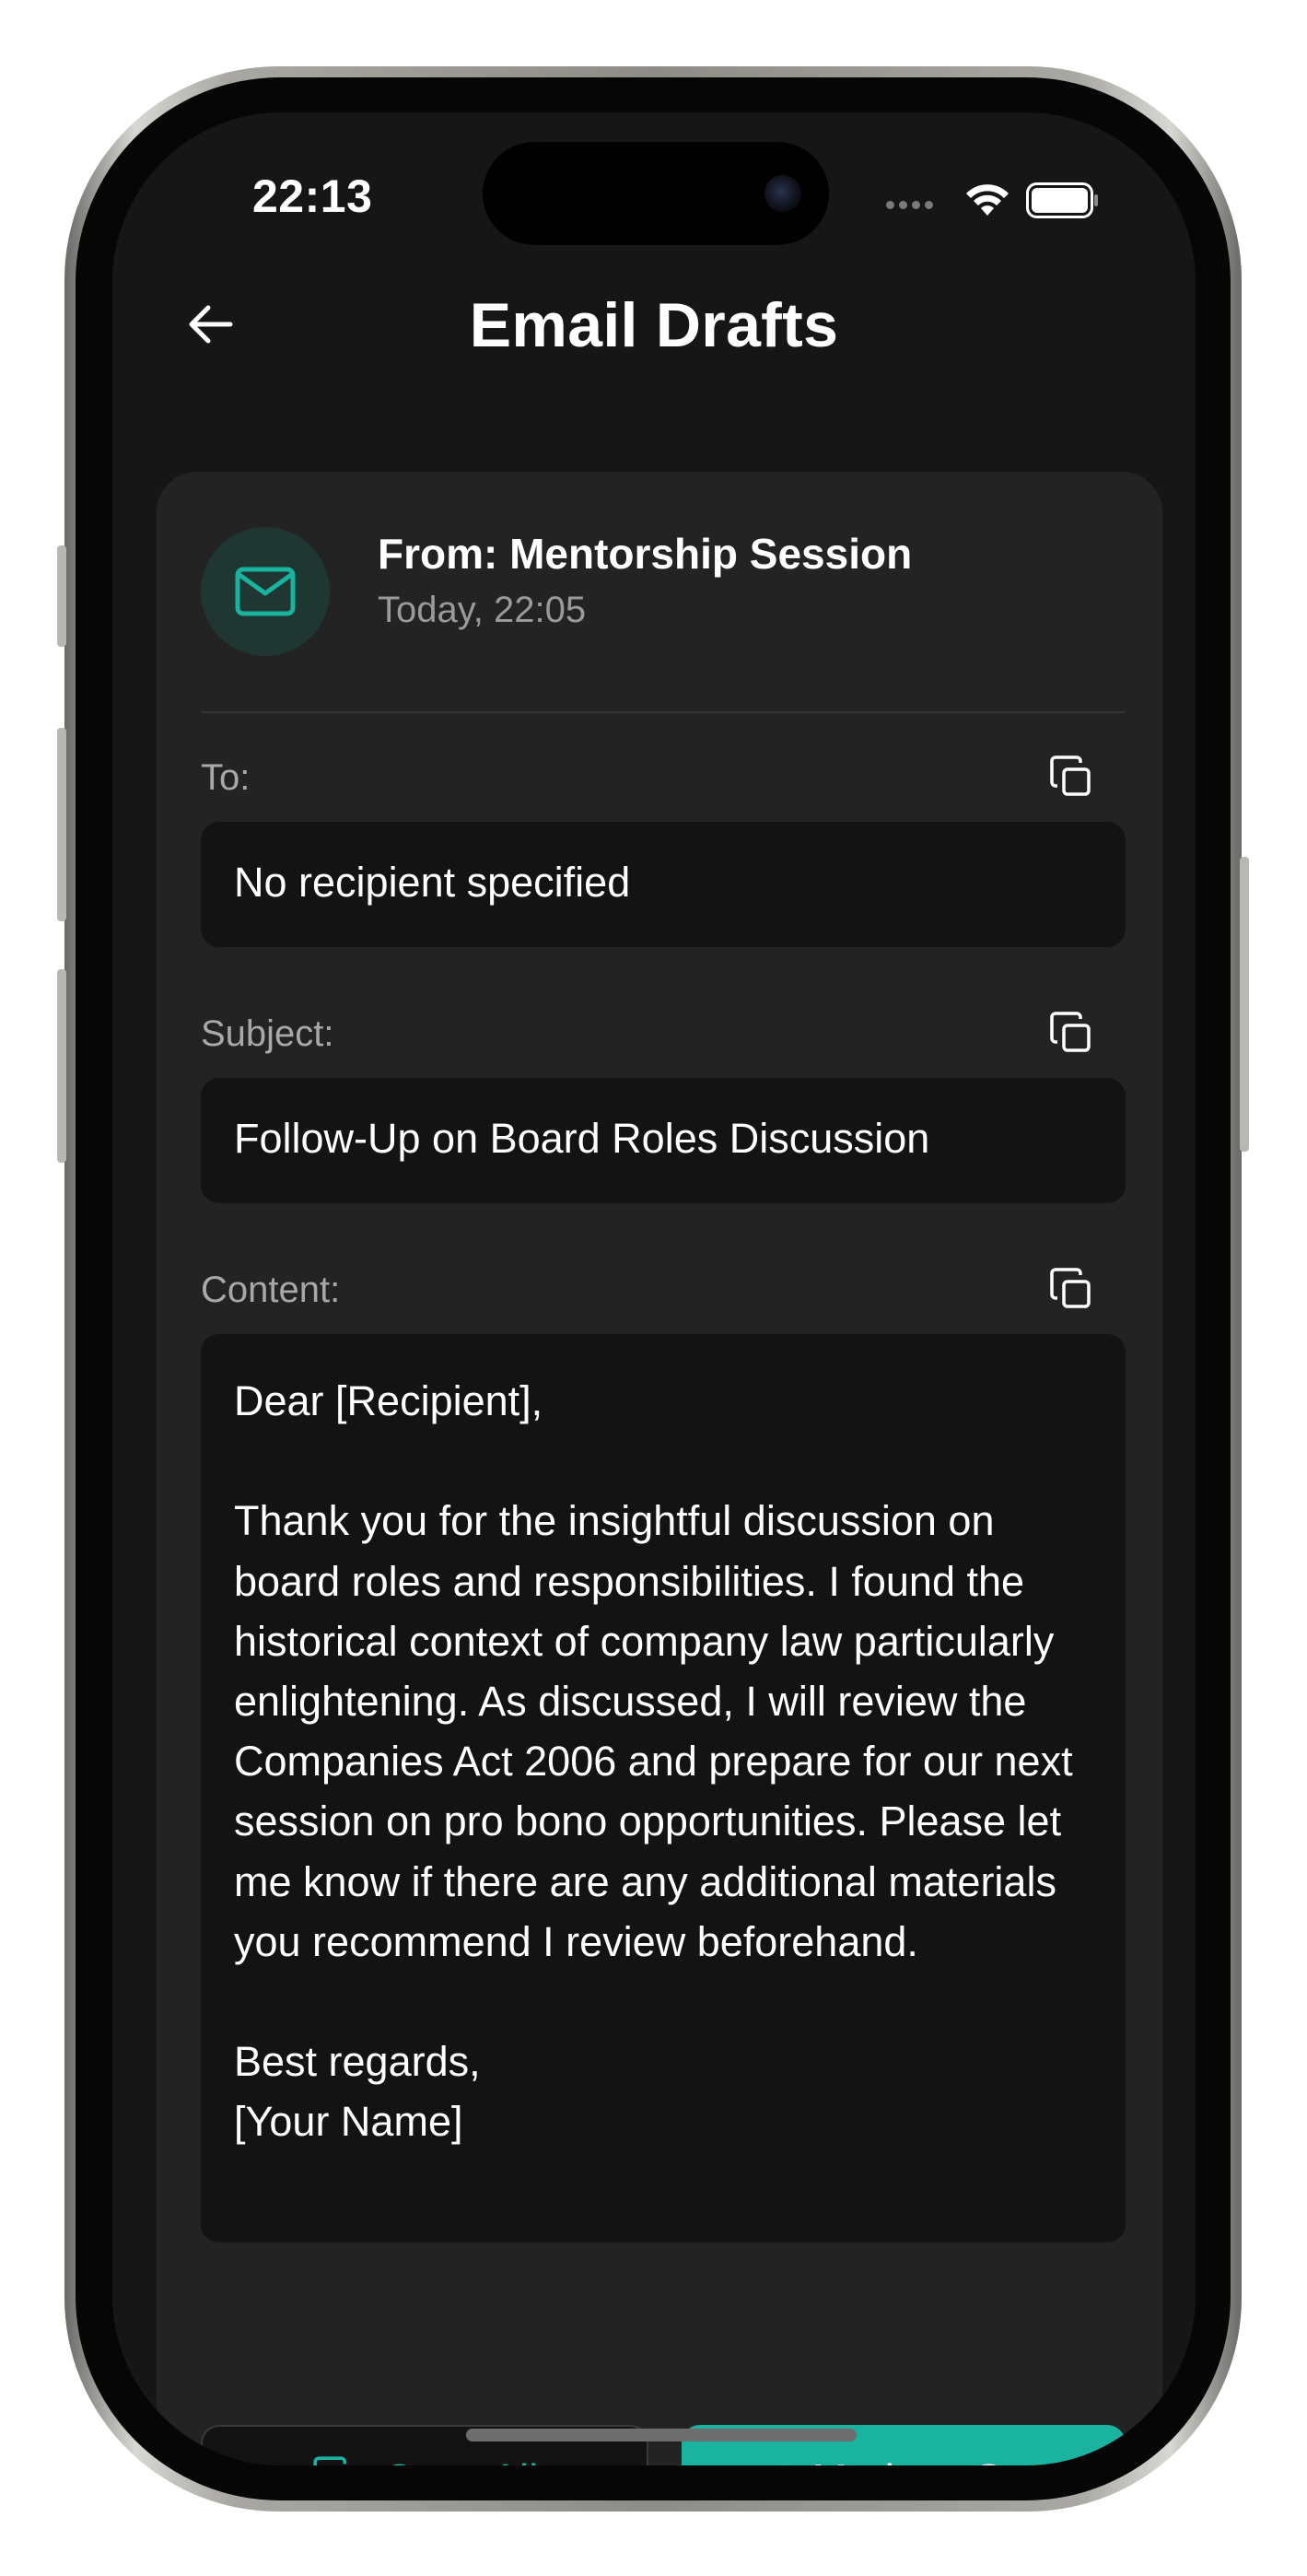 This screenshot has height=2576, width=1307. I want to click on status-icons, so click(1001, 200).